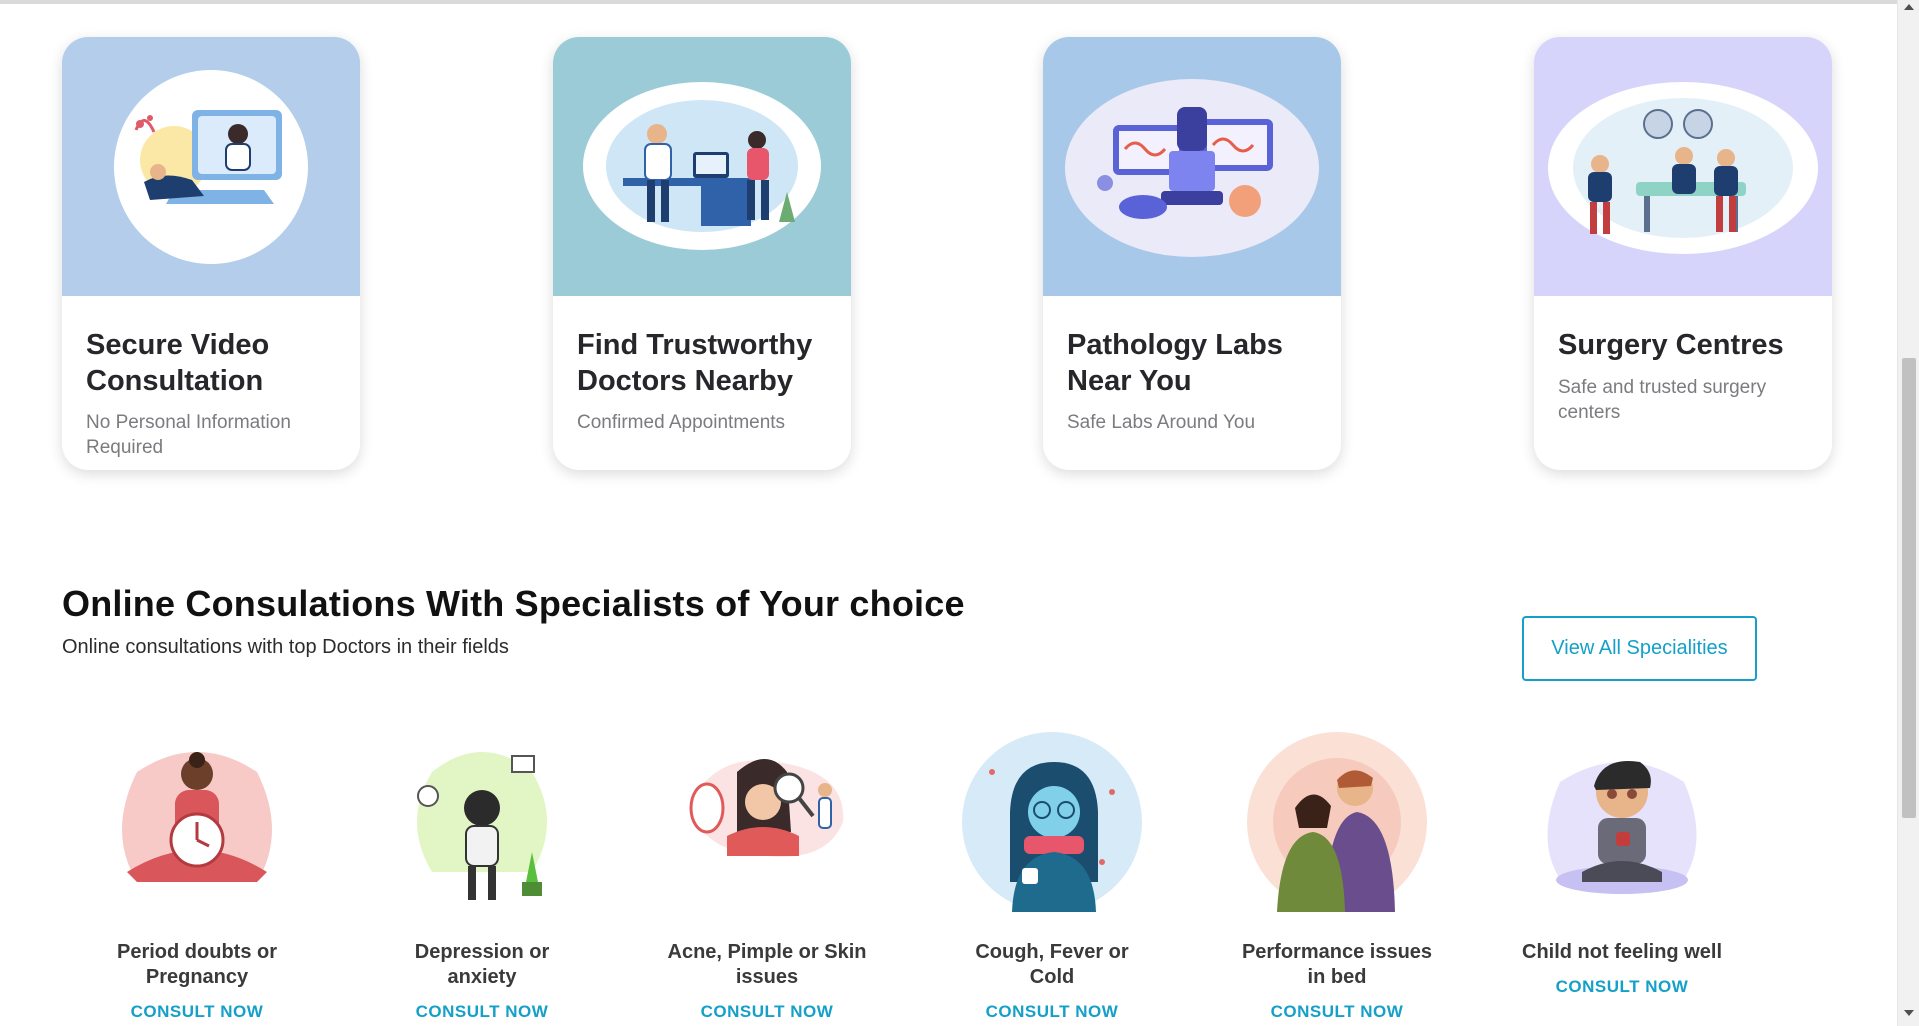 The height and width of the screenshot is (1026, 1919). Describe the element at coordinates (1175, 363) in the screenshot. I see `card-title: Pathology Labs Near You` at that location.